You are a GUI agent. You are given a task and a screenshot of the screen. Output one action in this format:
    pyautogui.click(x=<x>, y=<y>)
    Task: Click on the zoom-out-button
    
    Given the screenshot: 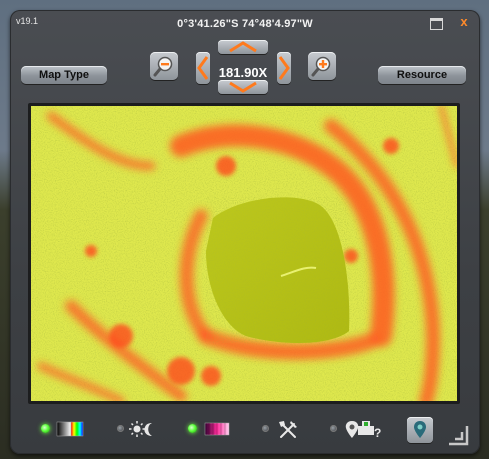 What is the action you would take?
    pyautogui.click(x=164, y=66)
    